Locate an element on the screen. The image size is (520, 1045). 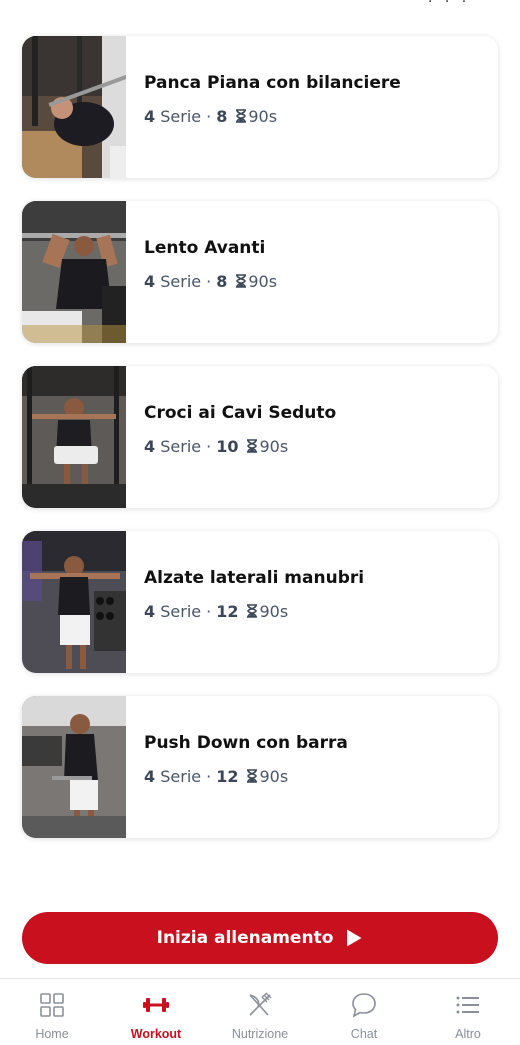
tab-label: Workout is located at coordinates (156, 1034).